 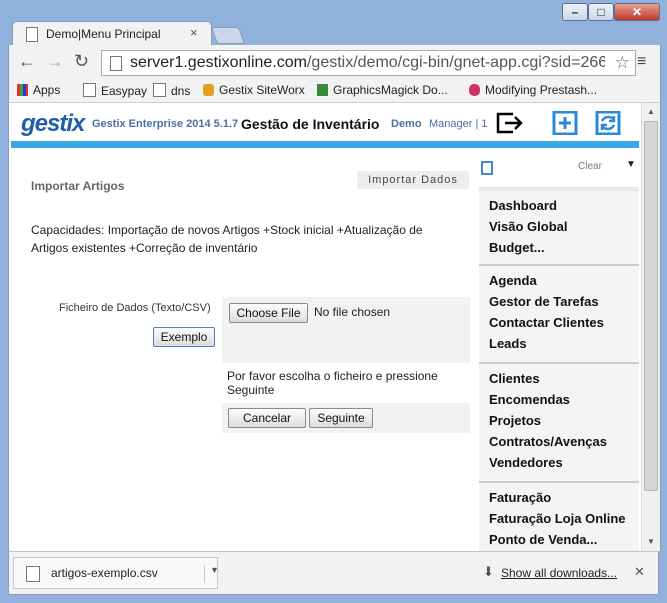 What do you see at coordinates (559, 280) in the screenshot?
I see `menu-item-agenda: Agenda` at bounding box center [559, 280].